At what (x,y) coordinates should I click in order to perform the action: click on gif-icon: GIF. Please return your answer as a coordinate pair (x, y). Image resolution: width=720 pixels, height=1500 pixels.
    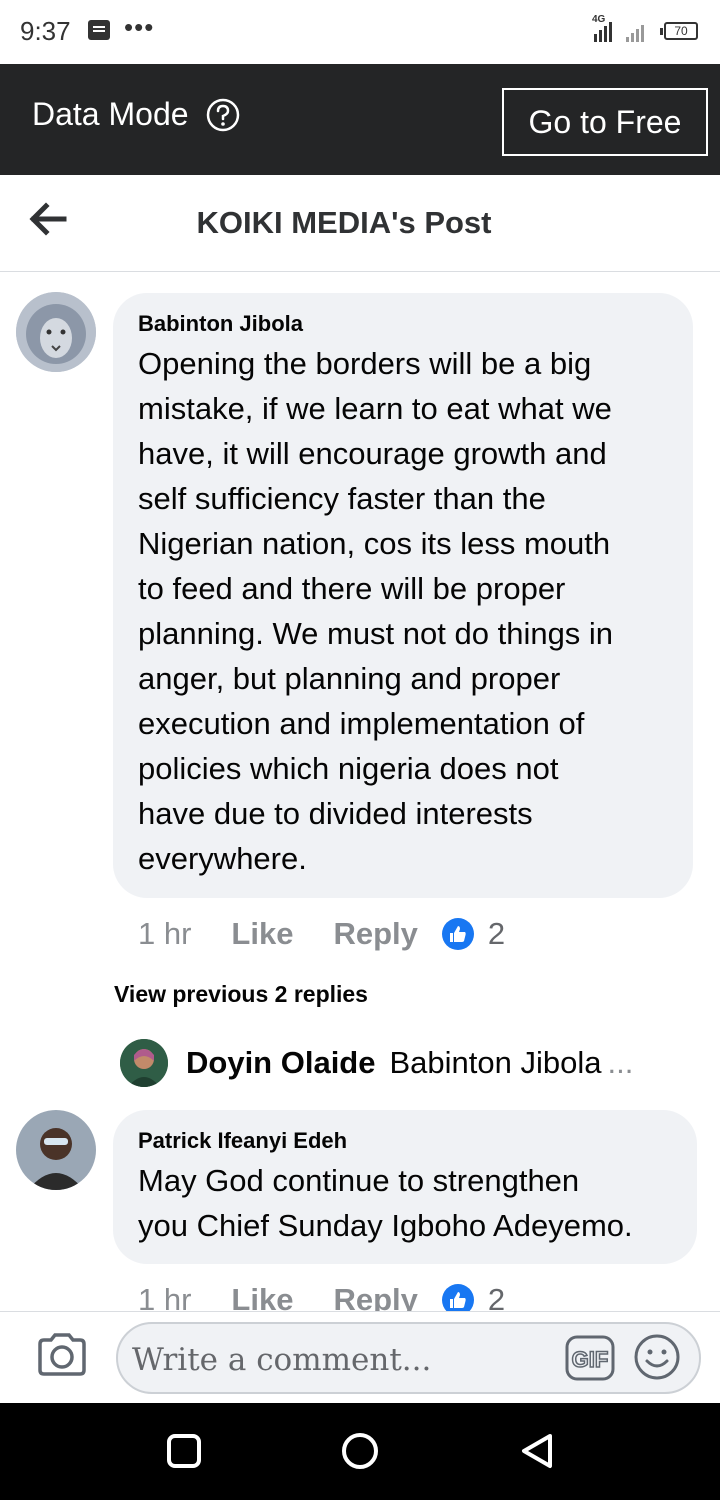
    Looking at the image, I should click on (590, 1358).